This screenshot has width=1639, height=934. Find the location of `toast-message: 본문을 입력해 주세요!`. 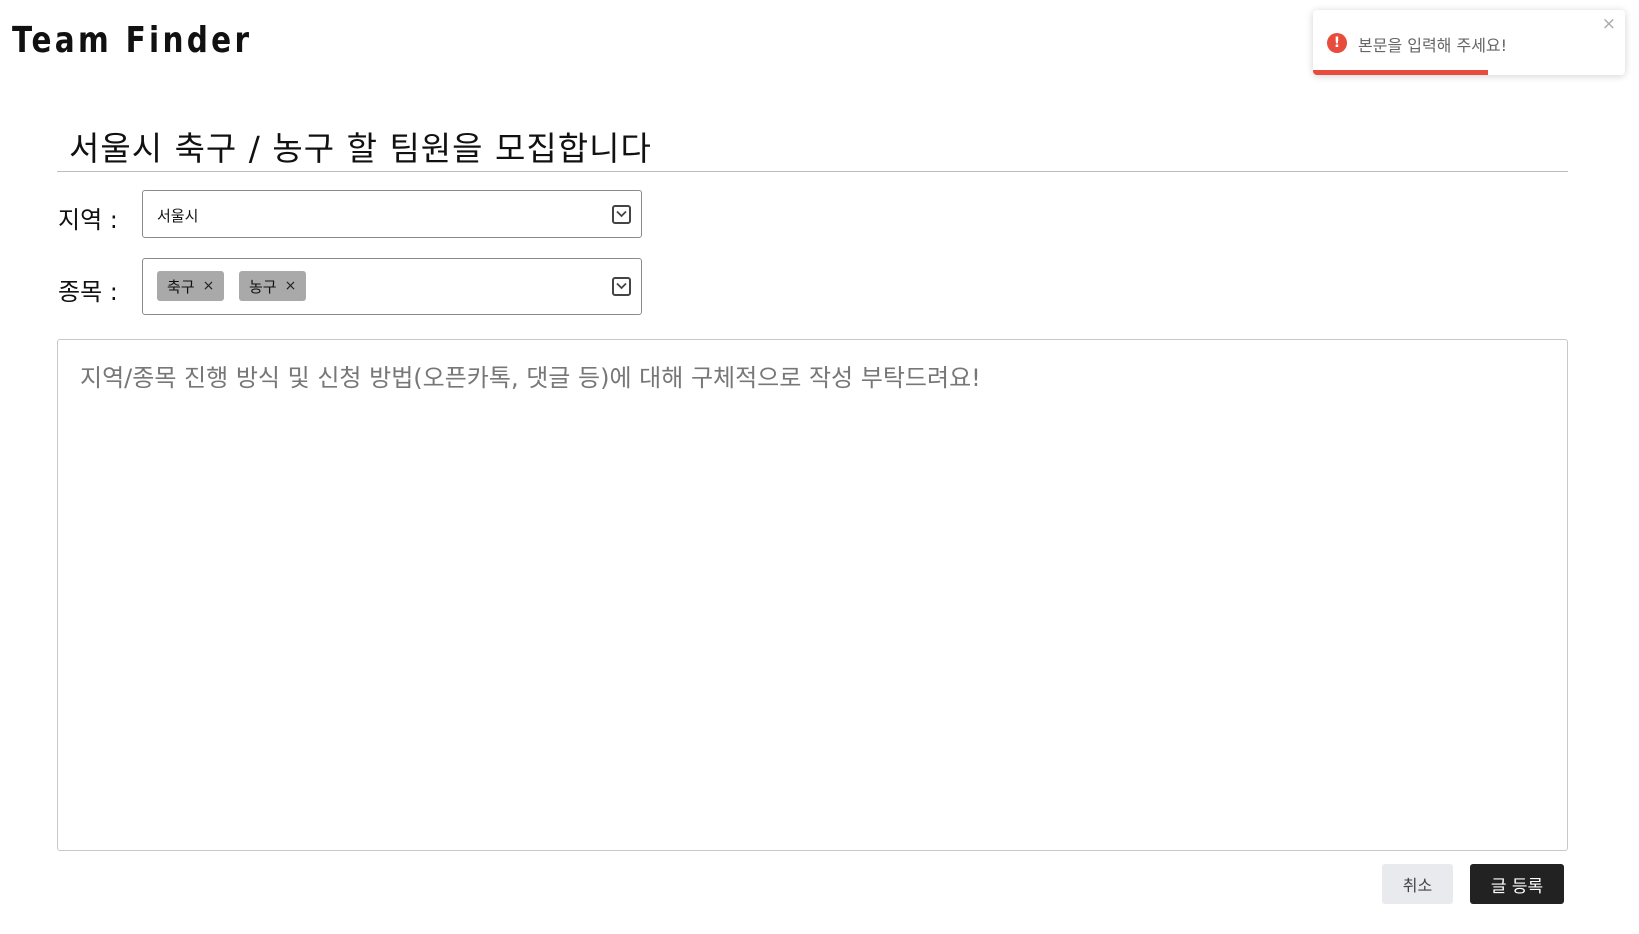

toast-message: 본문을 입력해 주세요! is located at coordinates (1433, 45).